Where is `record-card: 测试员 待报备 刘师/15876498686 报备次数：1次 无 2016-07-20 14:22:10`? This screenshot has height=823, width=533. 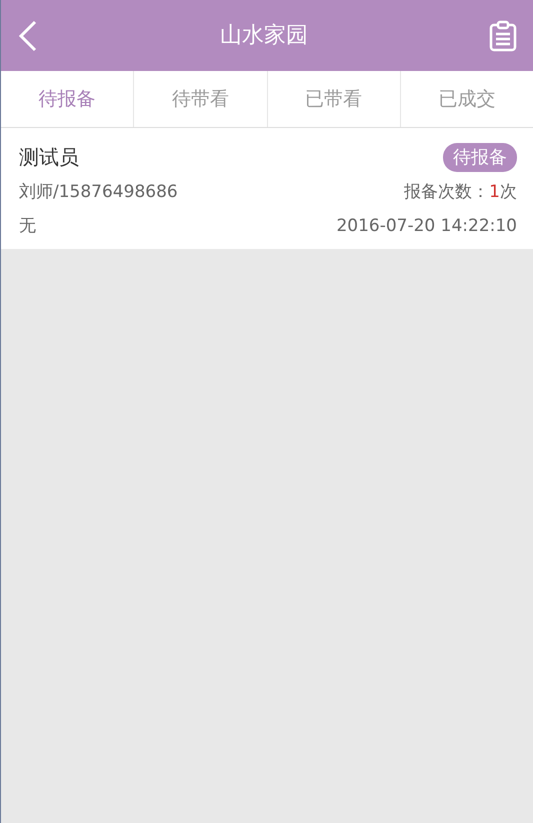 record-card: 测试员 待报备 刘师/15876498686 报备次数：1次 无 2016-07-20 14:22:10 is located at coordinates (267, 188).